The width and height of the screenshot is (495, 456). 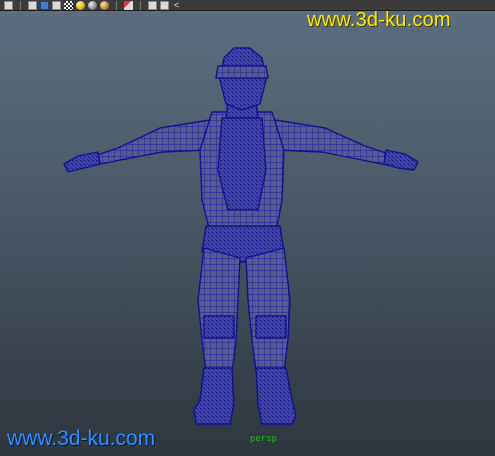 What do you see at coordinates (242, 72) in the screenshot?
I see `goggles-mesh` at bounding box center [242, 72].